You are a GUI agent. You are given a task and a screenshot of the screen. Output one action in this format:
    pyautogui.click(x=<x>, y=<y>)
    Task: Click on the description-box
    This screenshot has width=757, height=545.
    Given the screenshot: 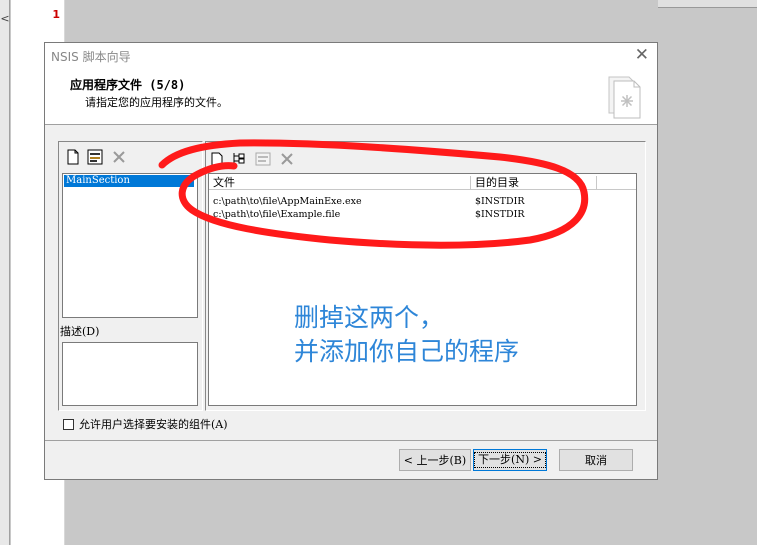 What is the action you would take?
    pyautogui.click(x=130, y=374)
    